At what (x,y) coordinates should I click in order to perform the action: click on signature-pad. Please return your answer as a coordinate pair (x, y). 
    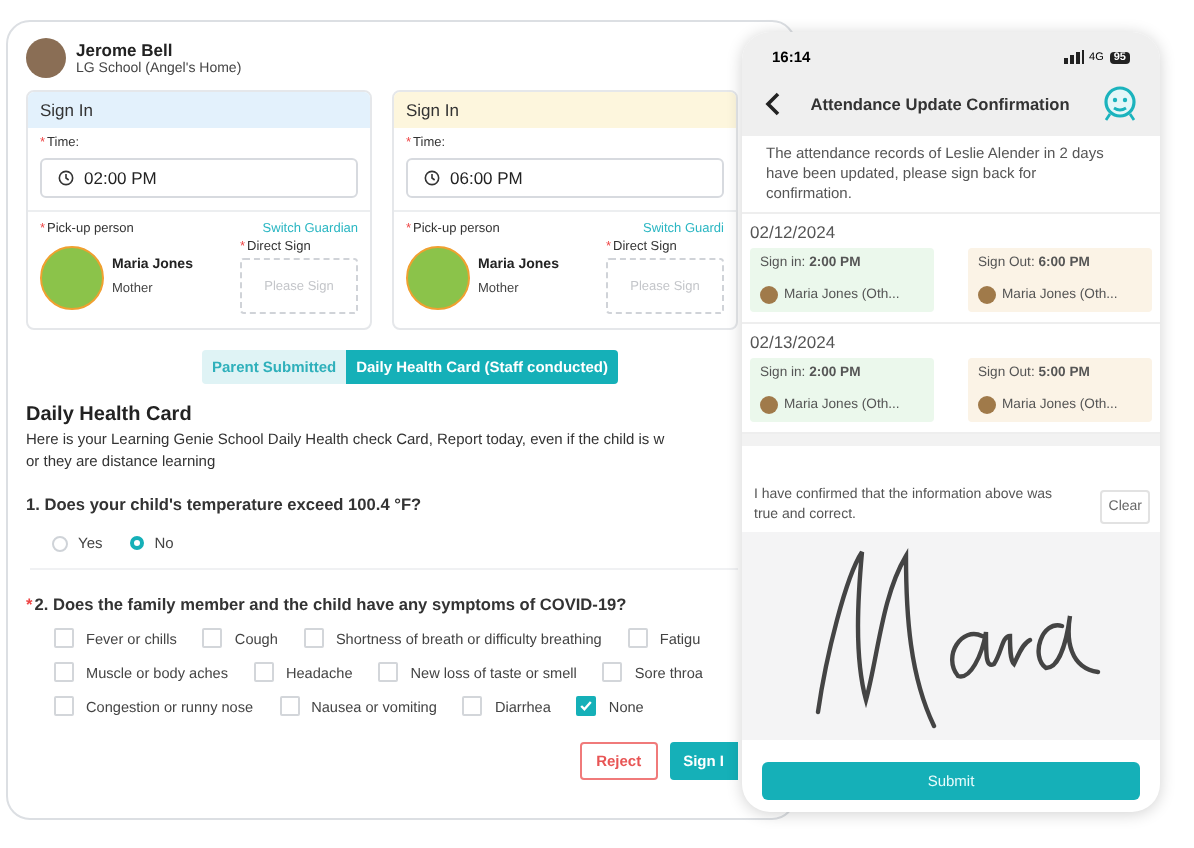
    Looking at the image, I should click on (951, 635).